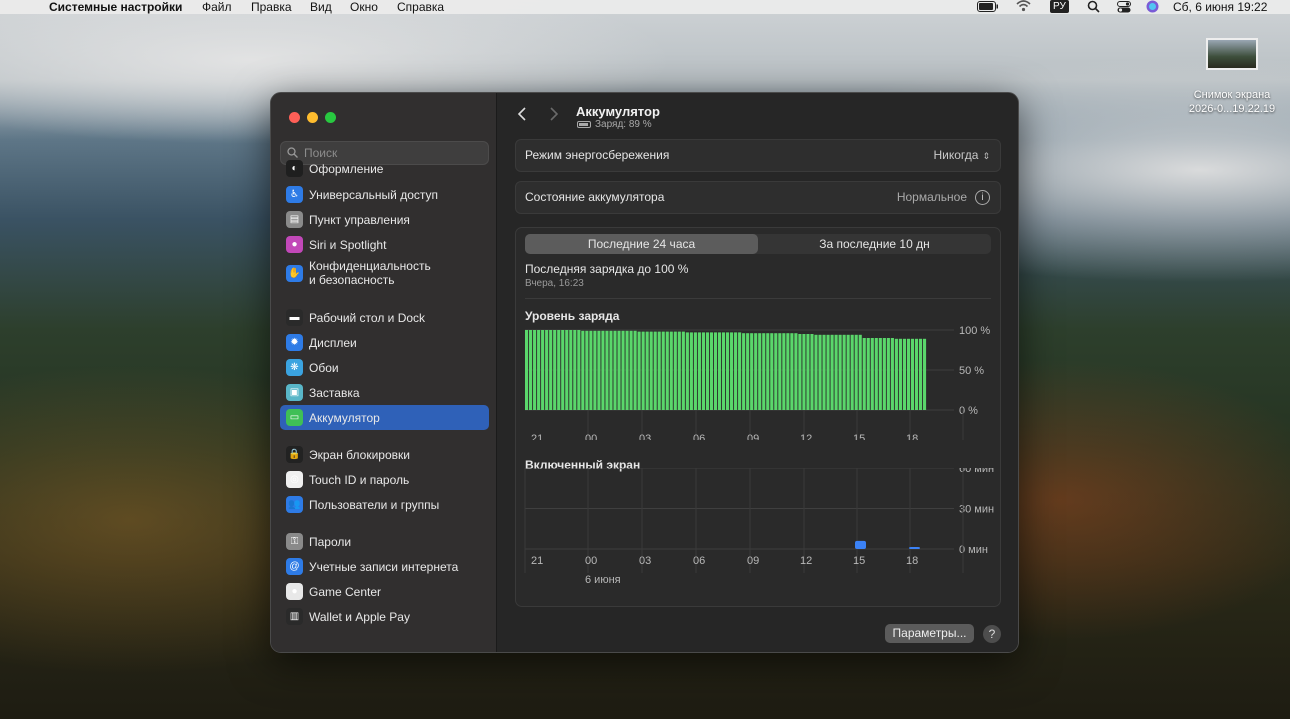 The image size is (1290, 719). Describe the element at coordinates (294, 591) in the screenshot. I see `game-center-icon: ●` at that location.